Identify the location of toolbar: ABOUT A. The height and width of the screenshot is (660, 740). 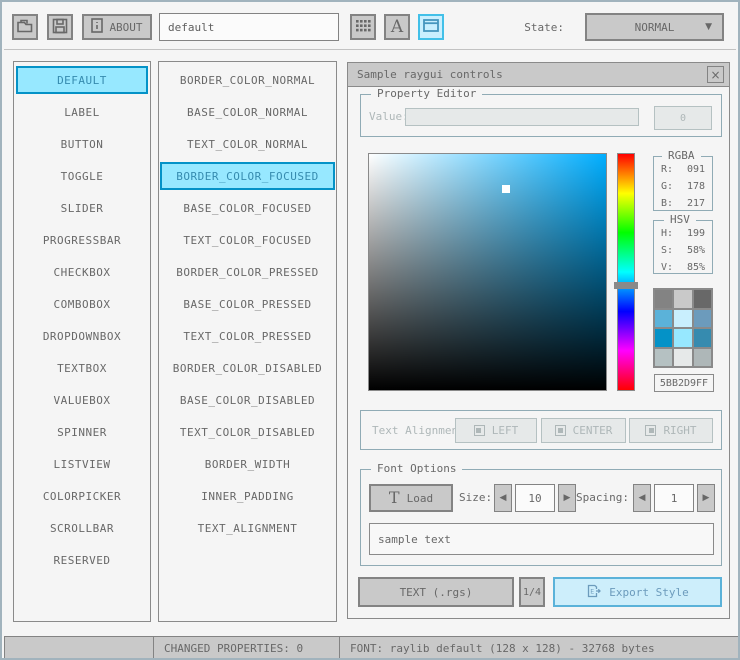
(370, 27).